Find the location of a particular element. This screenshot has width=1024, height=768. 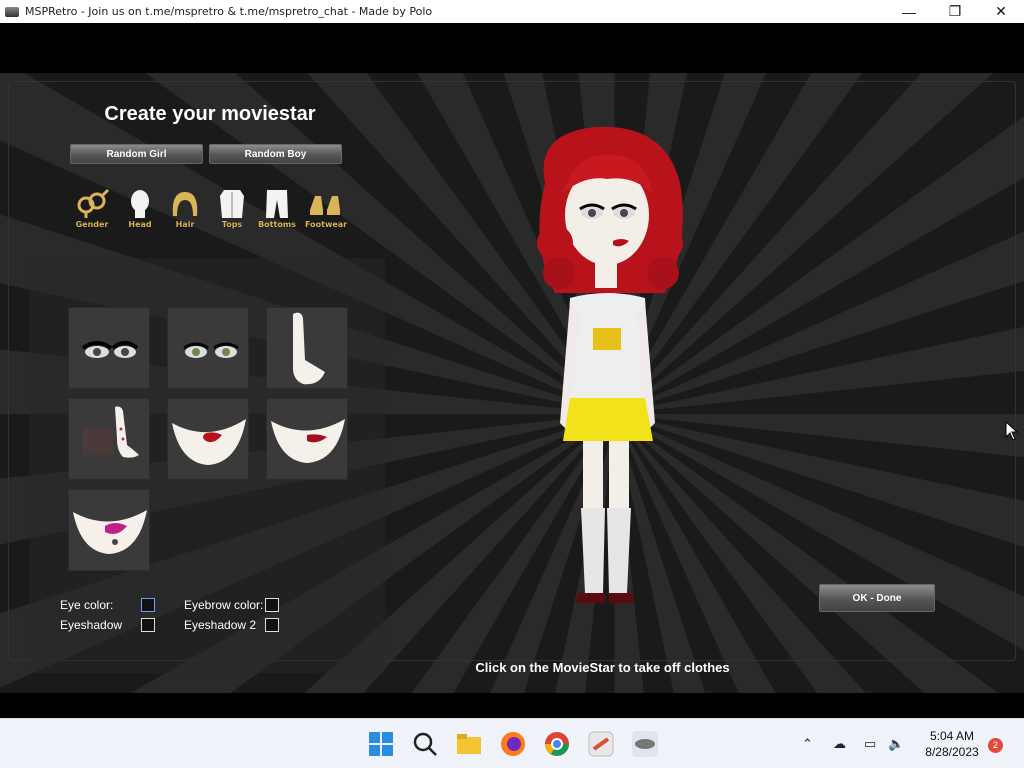

random-boy-button: Random Boy is located at coordinates (275, 154).